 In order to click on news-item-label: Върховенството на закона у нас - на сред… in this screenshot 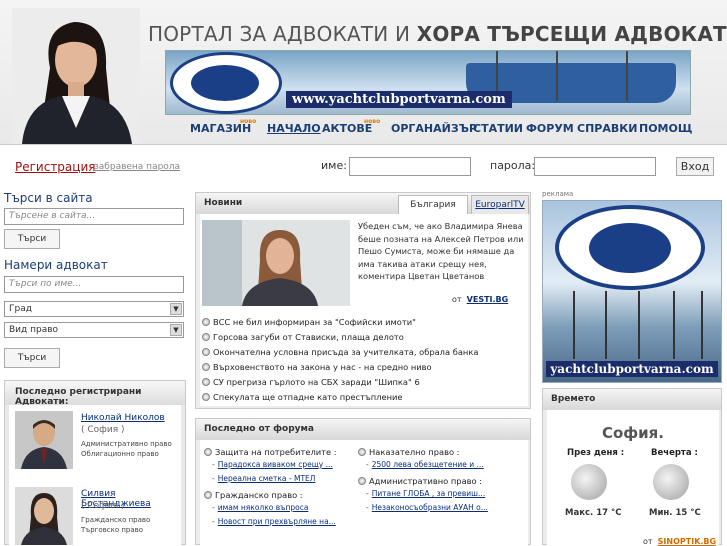, I will do `click(322, 367)`.